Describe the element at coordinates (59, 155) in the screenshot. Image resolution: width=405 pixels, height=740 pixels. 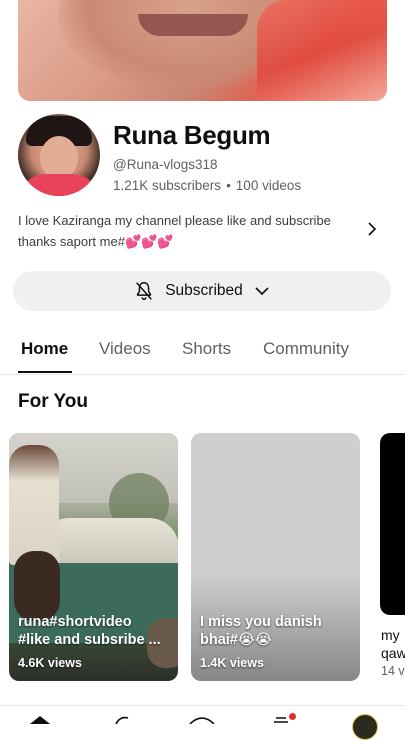
I see `channel-avatar` at that location.